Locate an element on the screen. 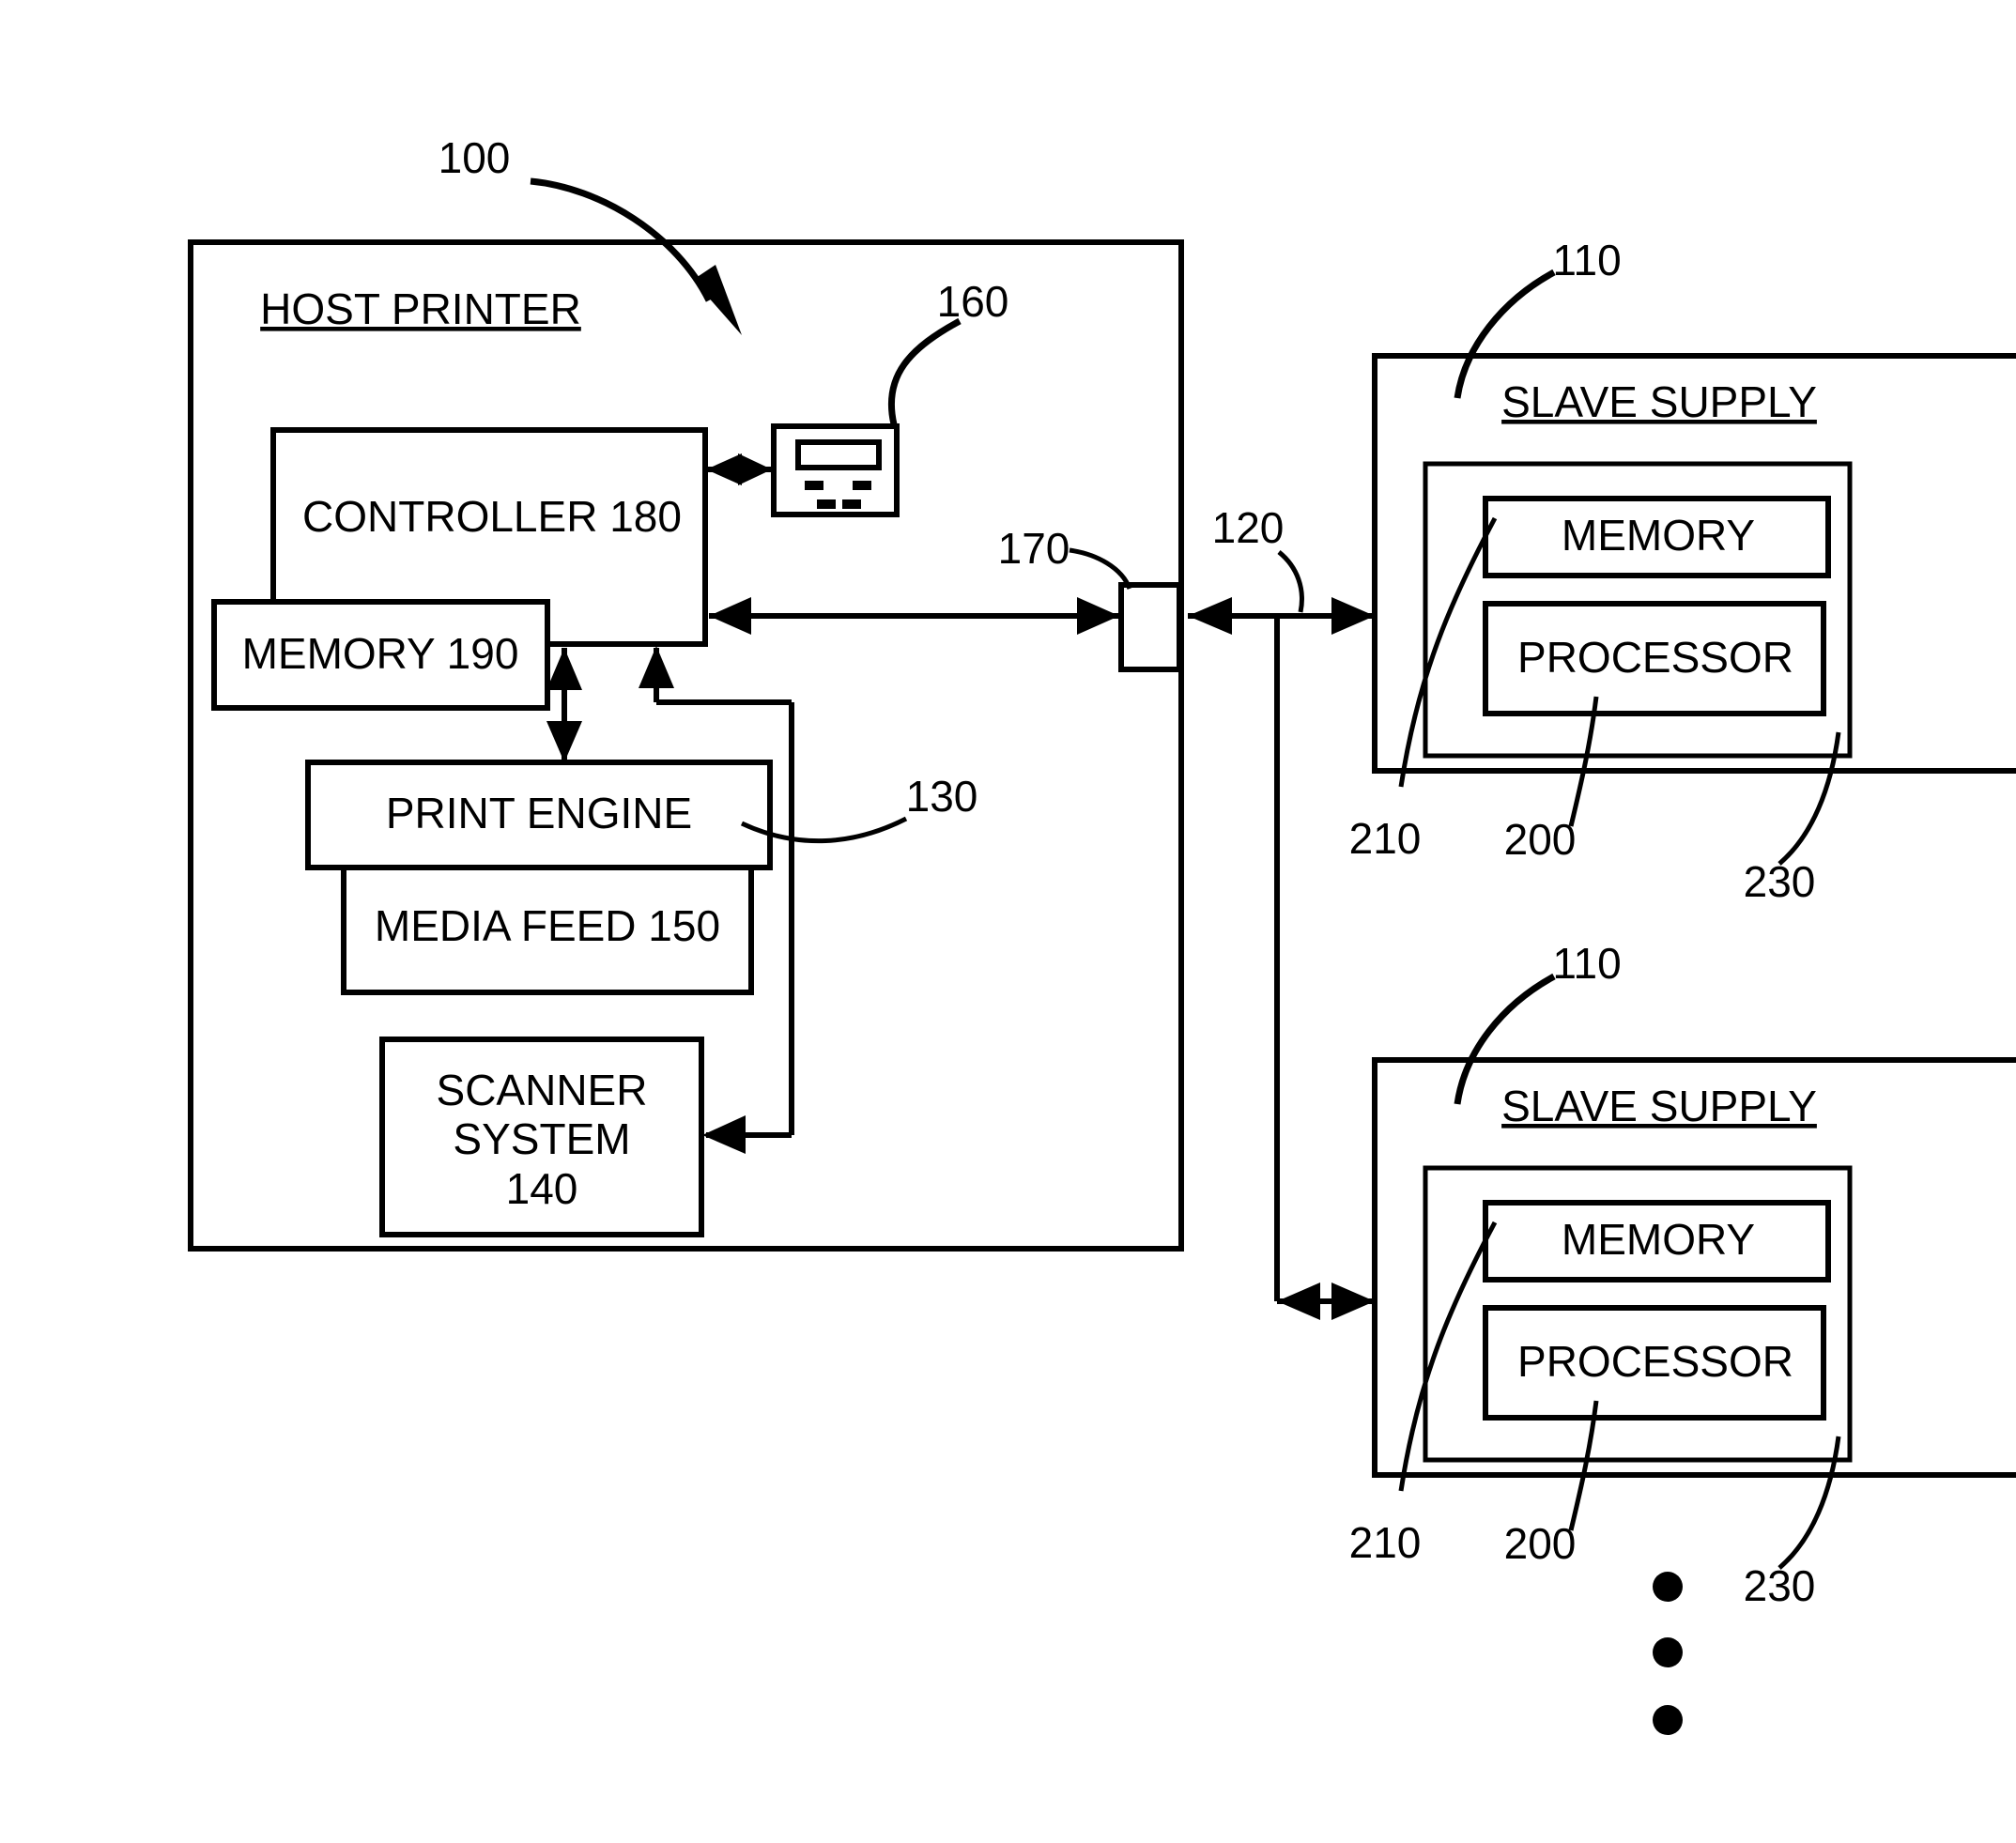 The height and width of the screenshot is (1843, 2016). slave-2-title: SLAVE SUPPLY is located at coordinates (1659, 1106).